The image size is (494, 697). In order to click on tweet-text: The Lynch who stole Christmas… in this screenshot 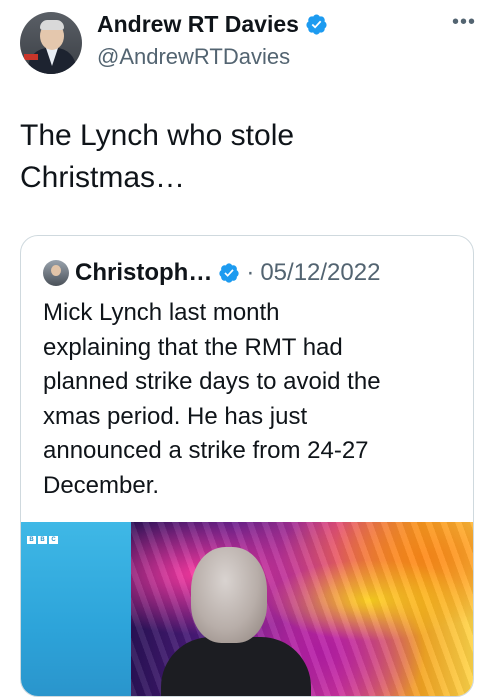, I will do `click(157, 156)`.